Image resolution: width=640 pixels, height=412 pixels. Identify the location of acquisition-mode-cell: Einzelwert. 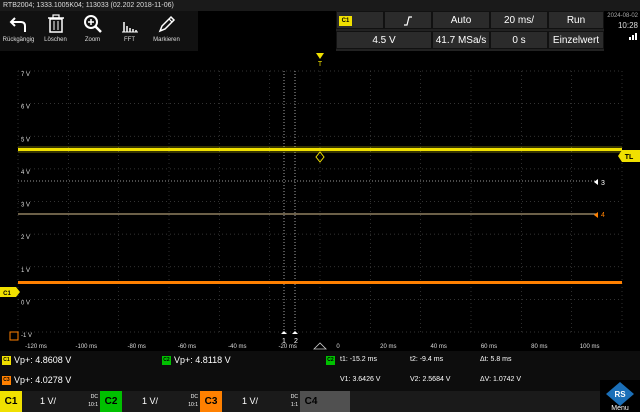
(576, 40).